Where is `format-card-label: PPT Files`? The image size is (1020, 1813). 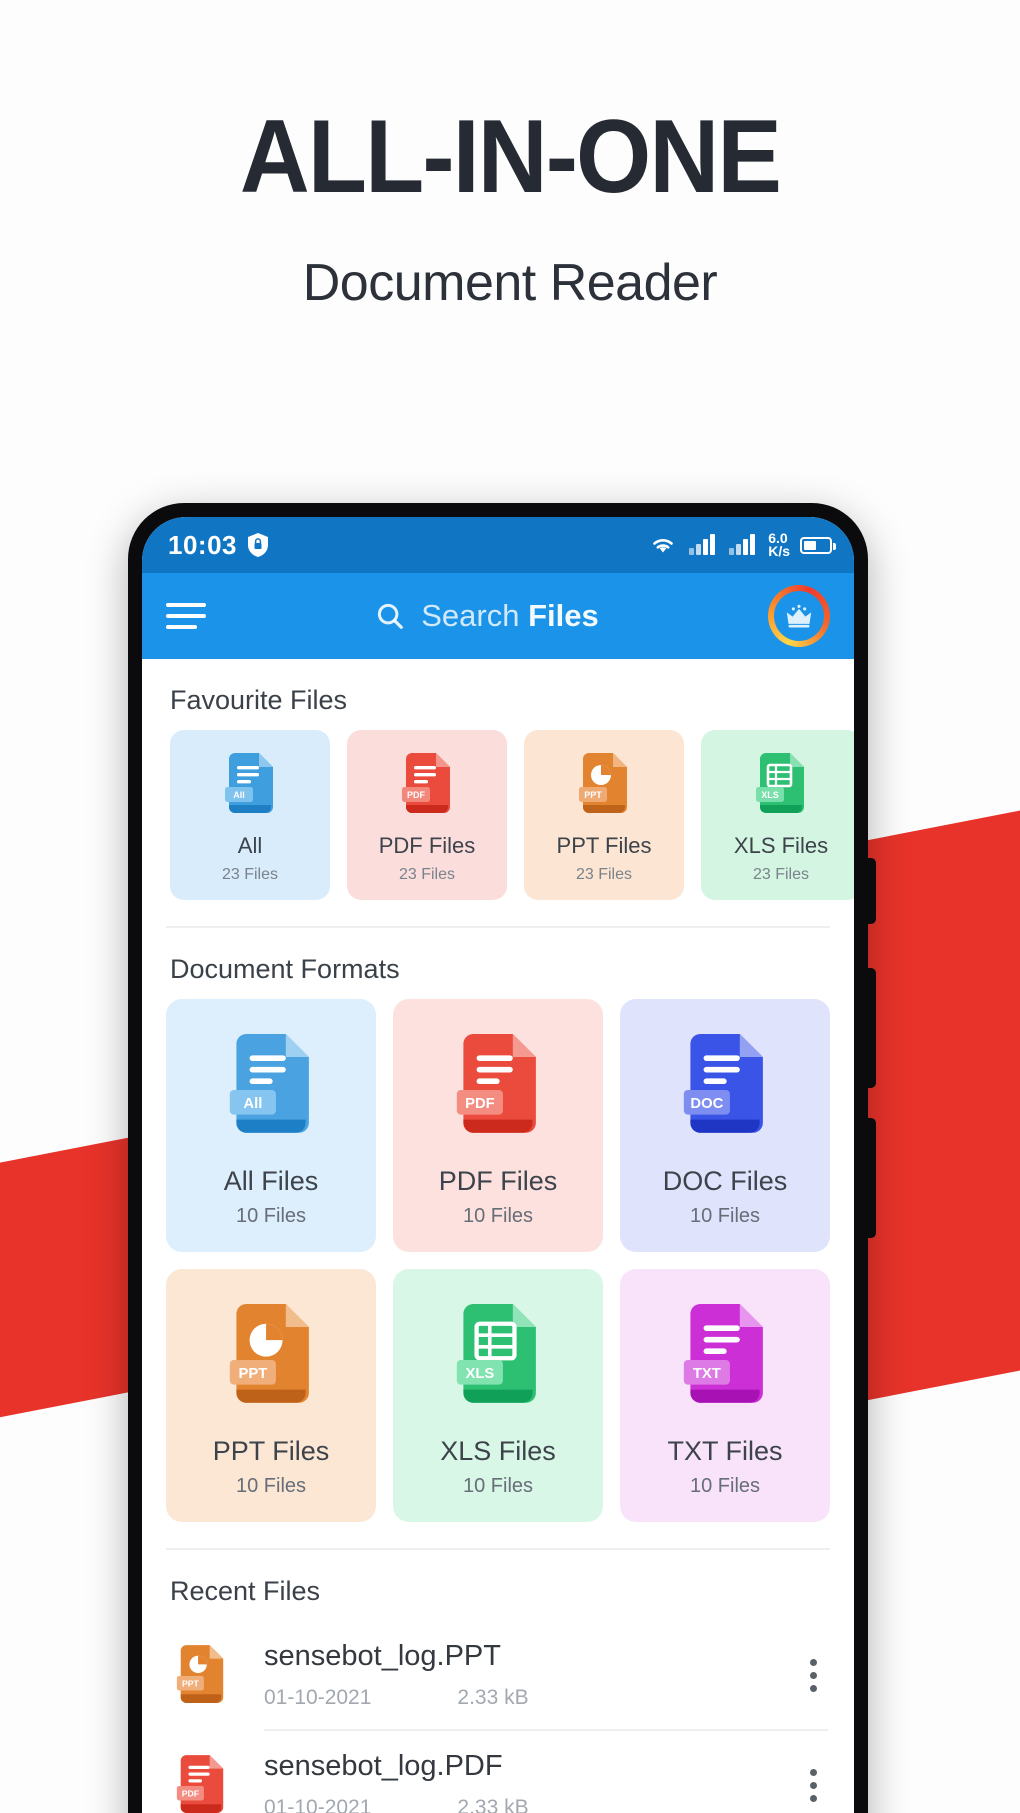 format-card-label: PPT Files is located at coordinates (271, 1451).